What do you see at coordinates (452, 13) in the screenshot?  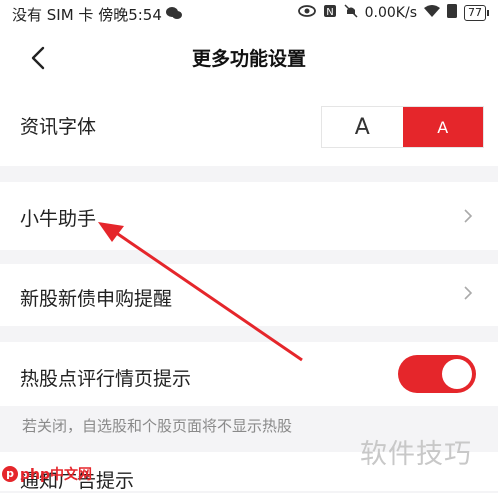 I see `sim-icon` at bounding box center [452, 13].